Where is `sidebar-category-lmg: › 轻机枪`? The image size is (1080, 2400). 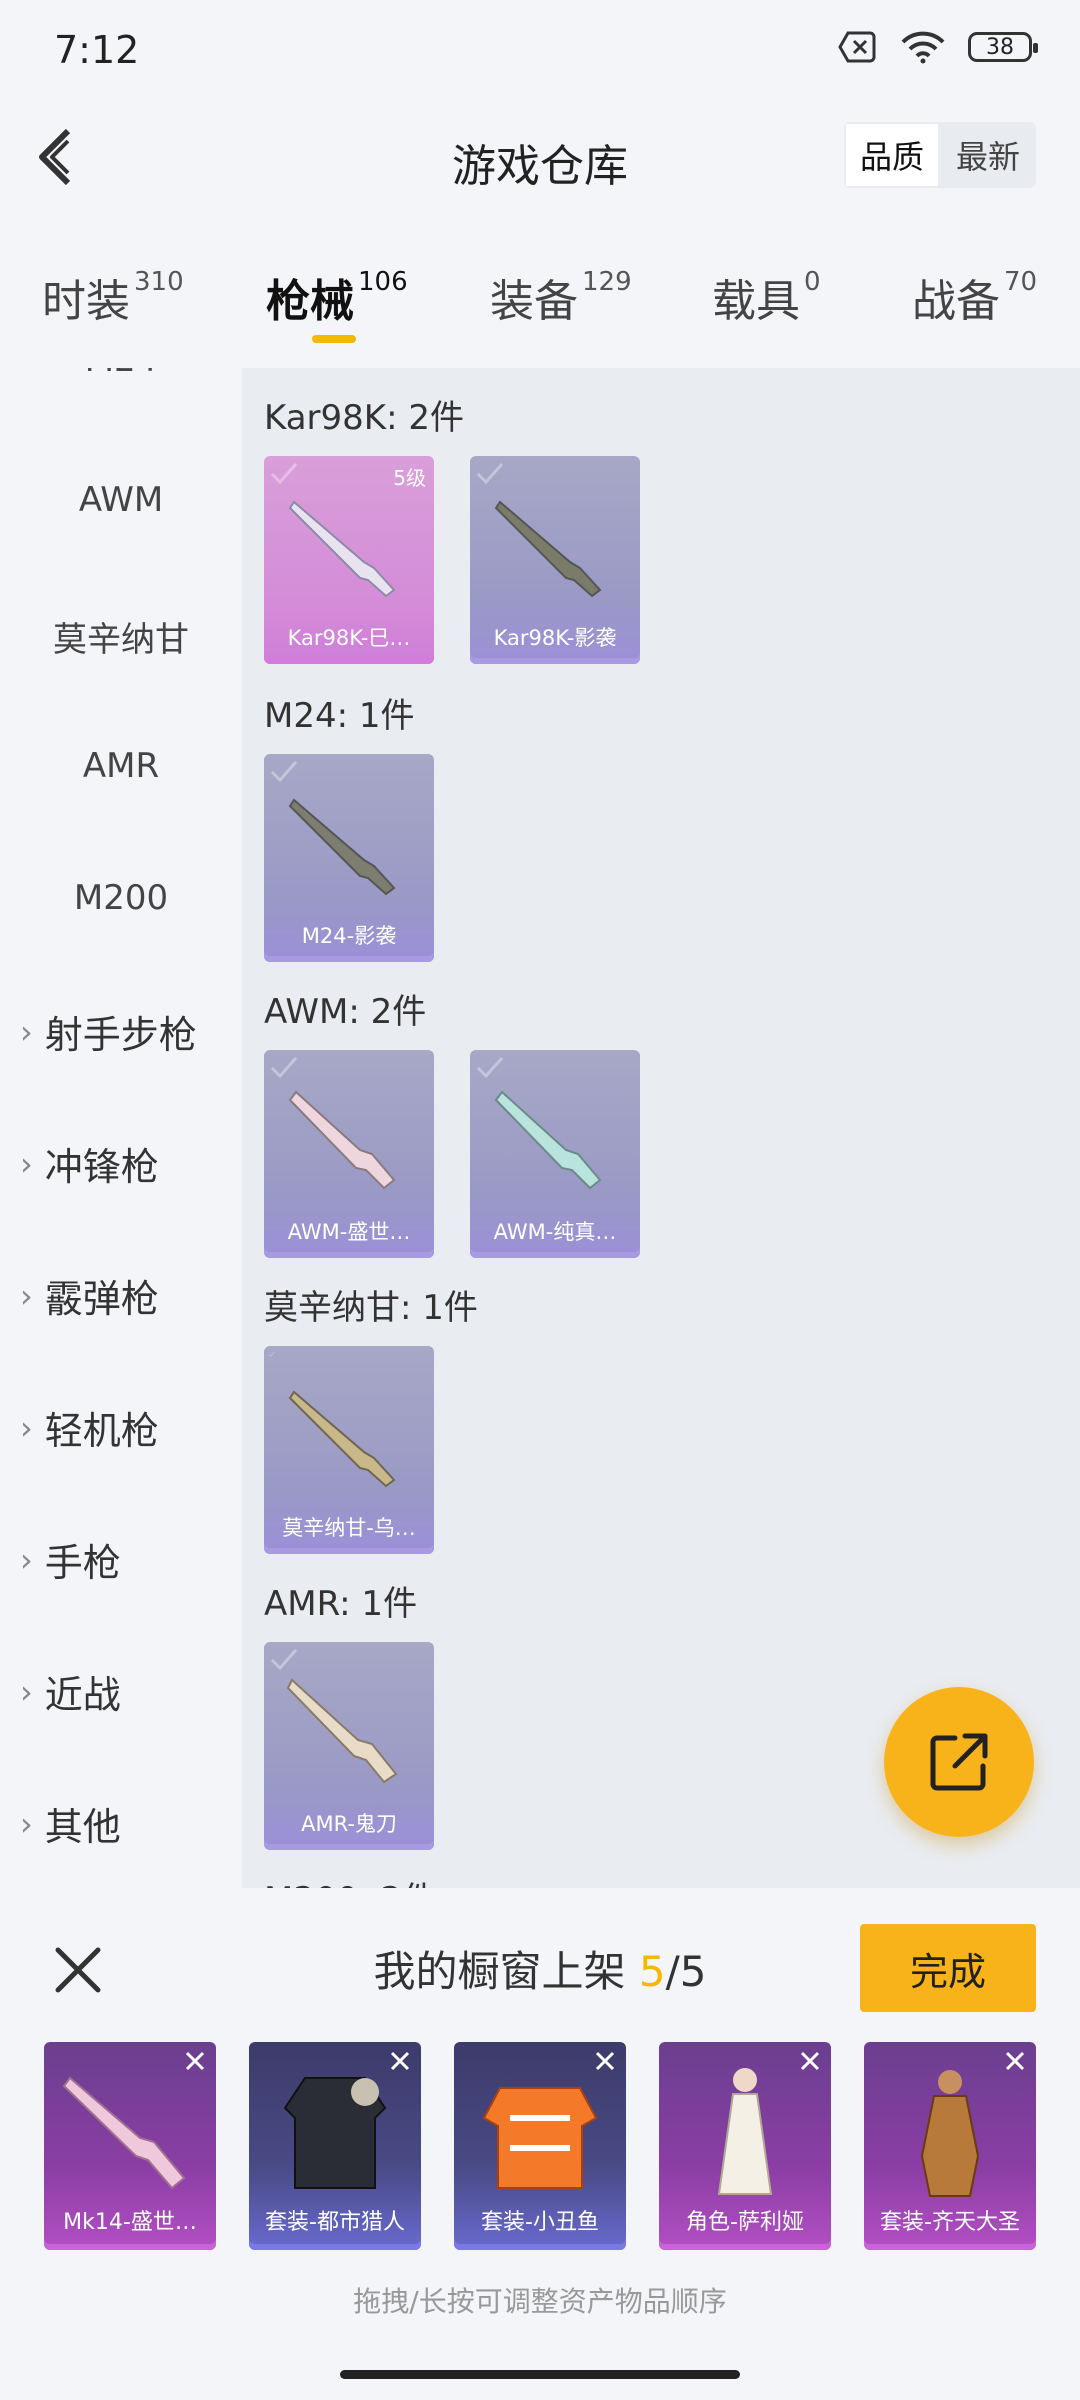
sidebar-category-lmg: › 轻机枪 is located at coordinates (89, 1427).